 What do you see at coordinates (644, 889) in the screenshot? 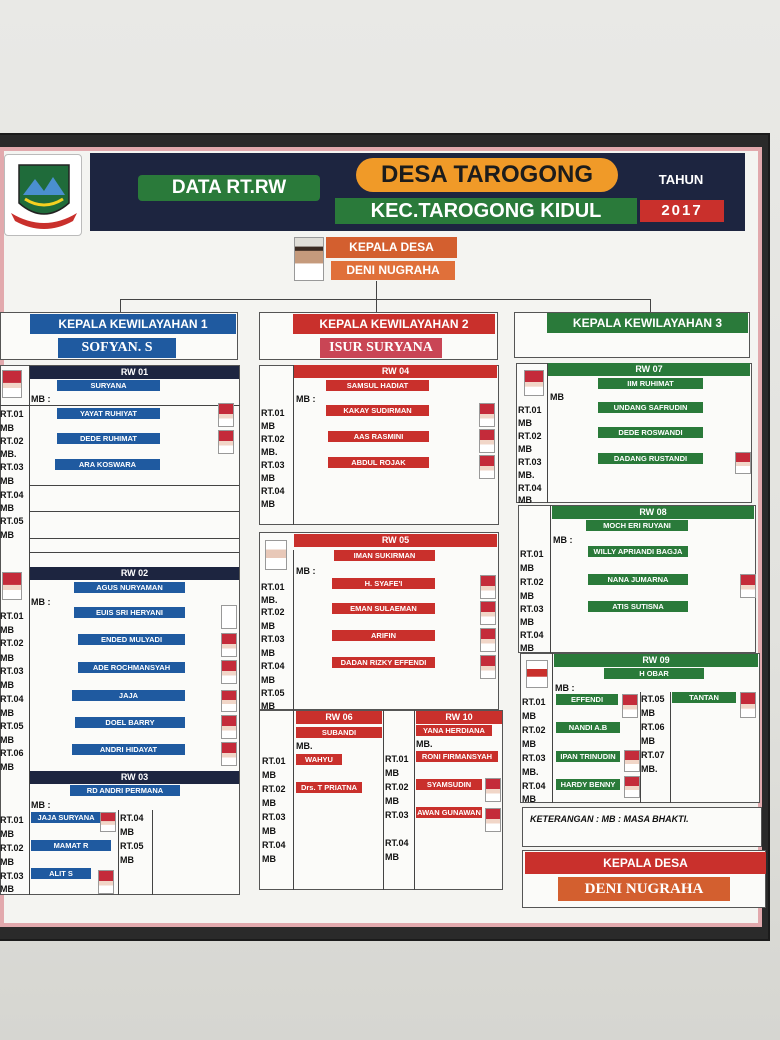
I see `footer-kepala-name: DENI NUGRAHA` at bounding box center [644, 889].